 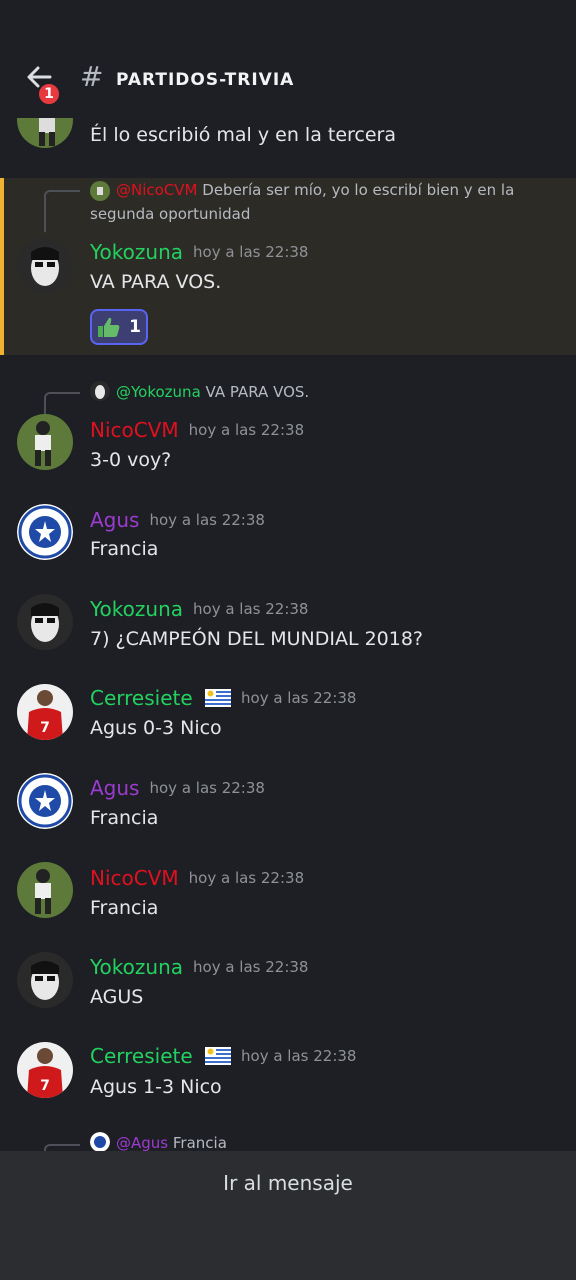 I want to click on message-content: 3-0 voy?, so click(x=131, y=460).